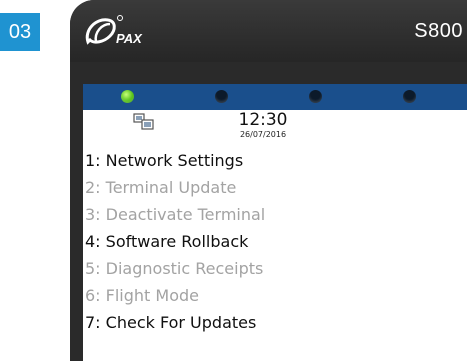 Image resolution: width=467 pixels, height=361 pixels. I want to click on clock-time: 12:30, so click(263, 120).